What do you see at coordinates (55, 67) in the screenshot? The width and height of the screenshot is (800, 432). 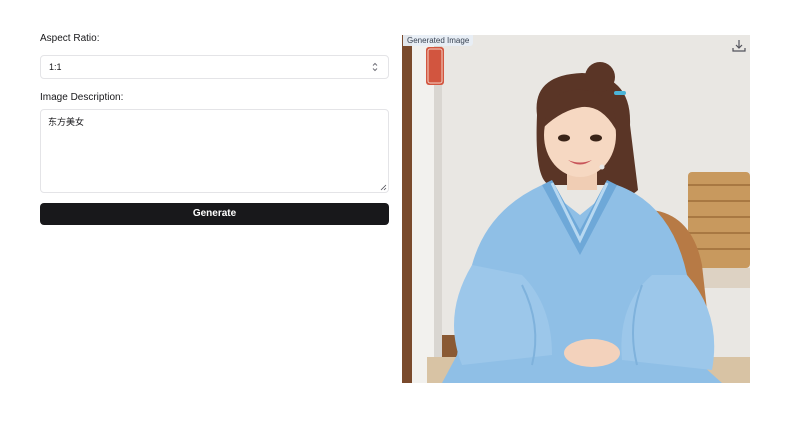 I see `aspect-ratio-value: 1:1` at bounding box center [55, 67].